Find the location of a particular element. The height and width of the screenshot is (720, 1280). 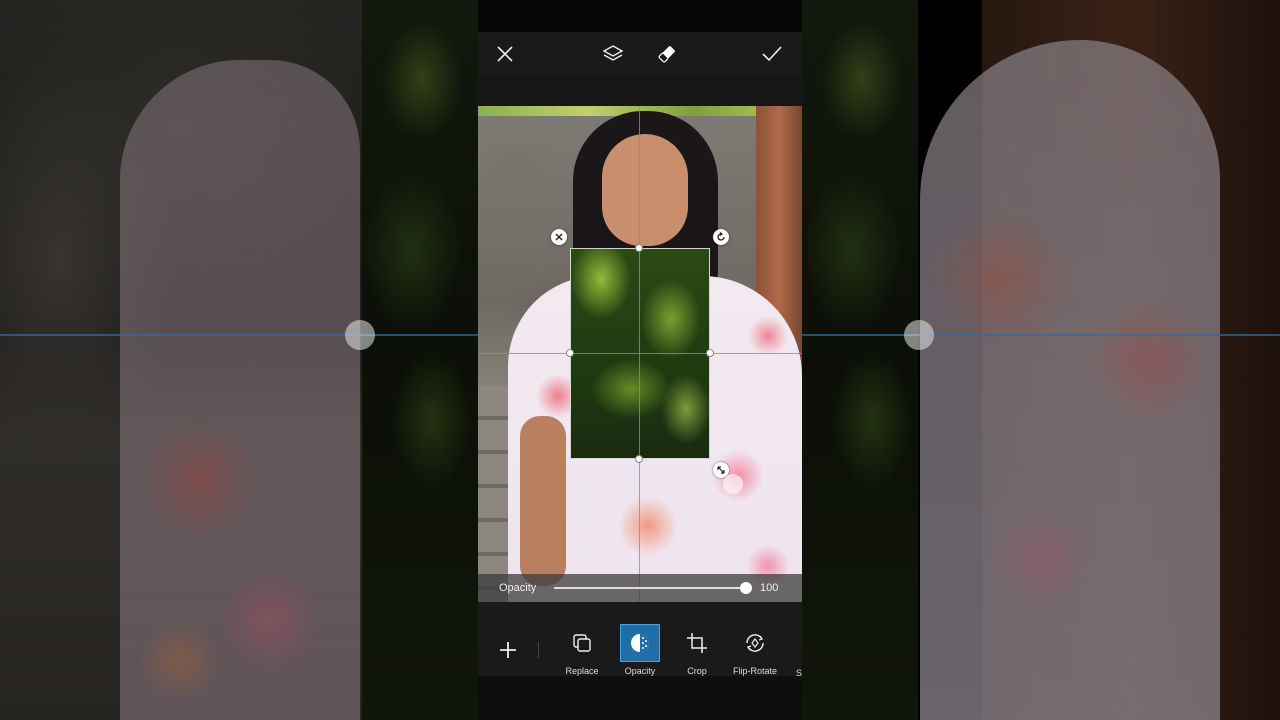

apply-button is located at coordinates (772, 54).